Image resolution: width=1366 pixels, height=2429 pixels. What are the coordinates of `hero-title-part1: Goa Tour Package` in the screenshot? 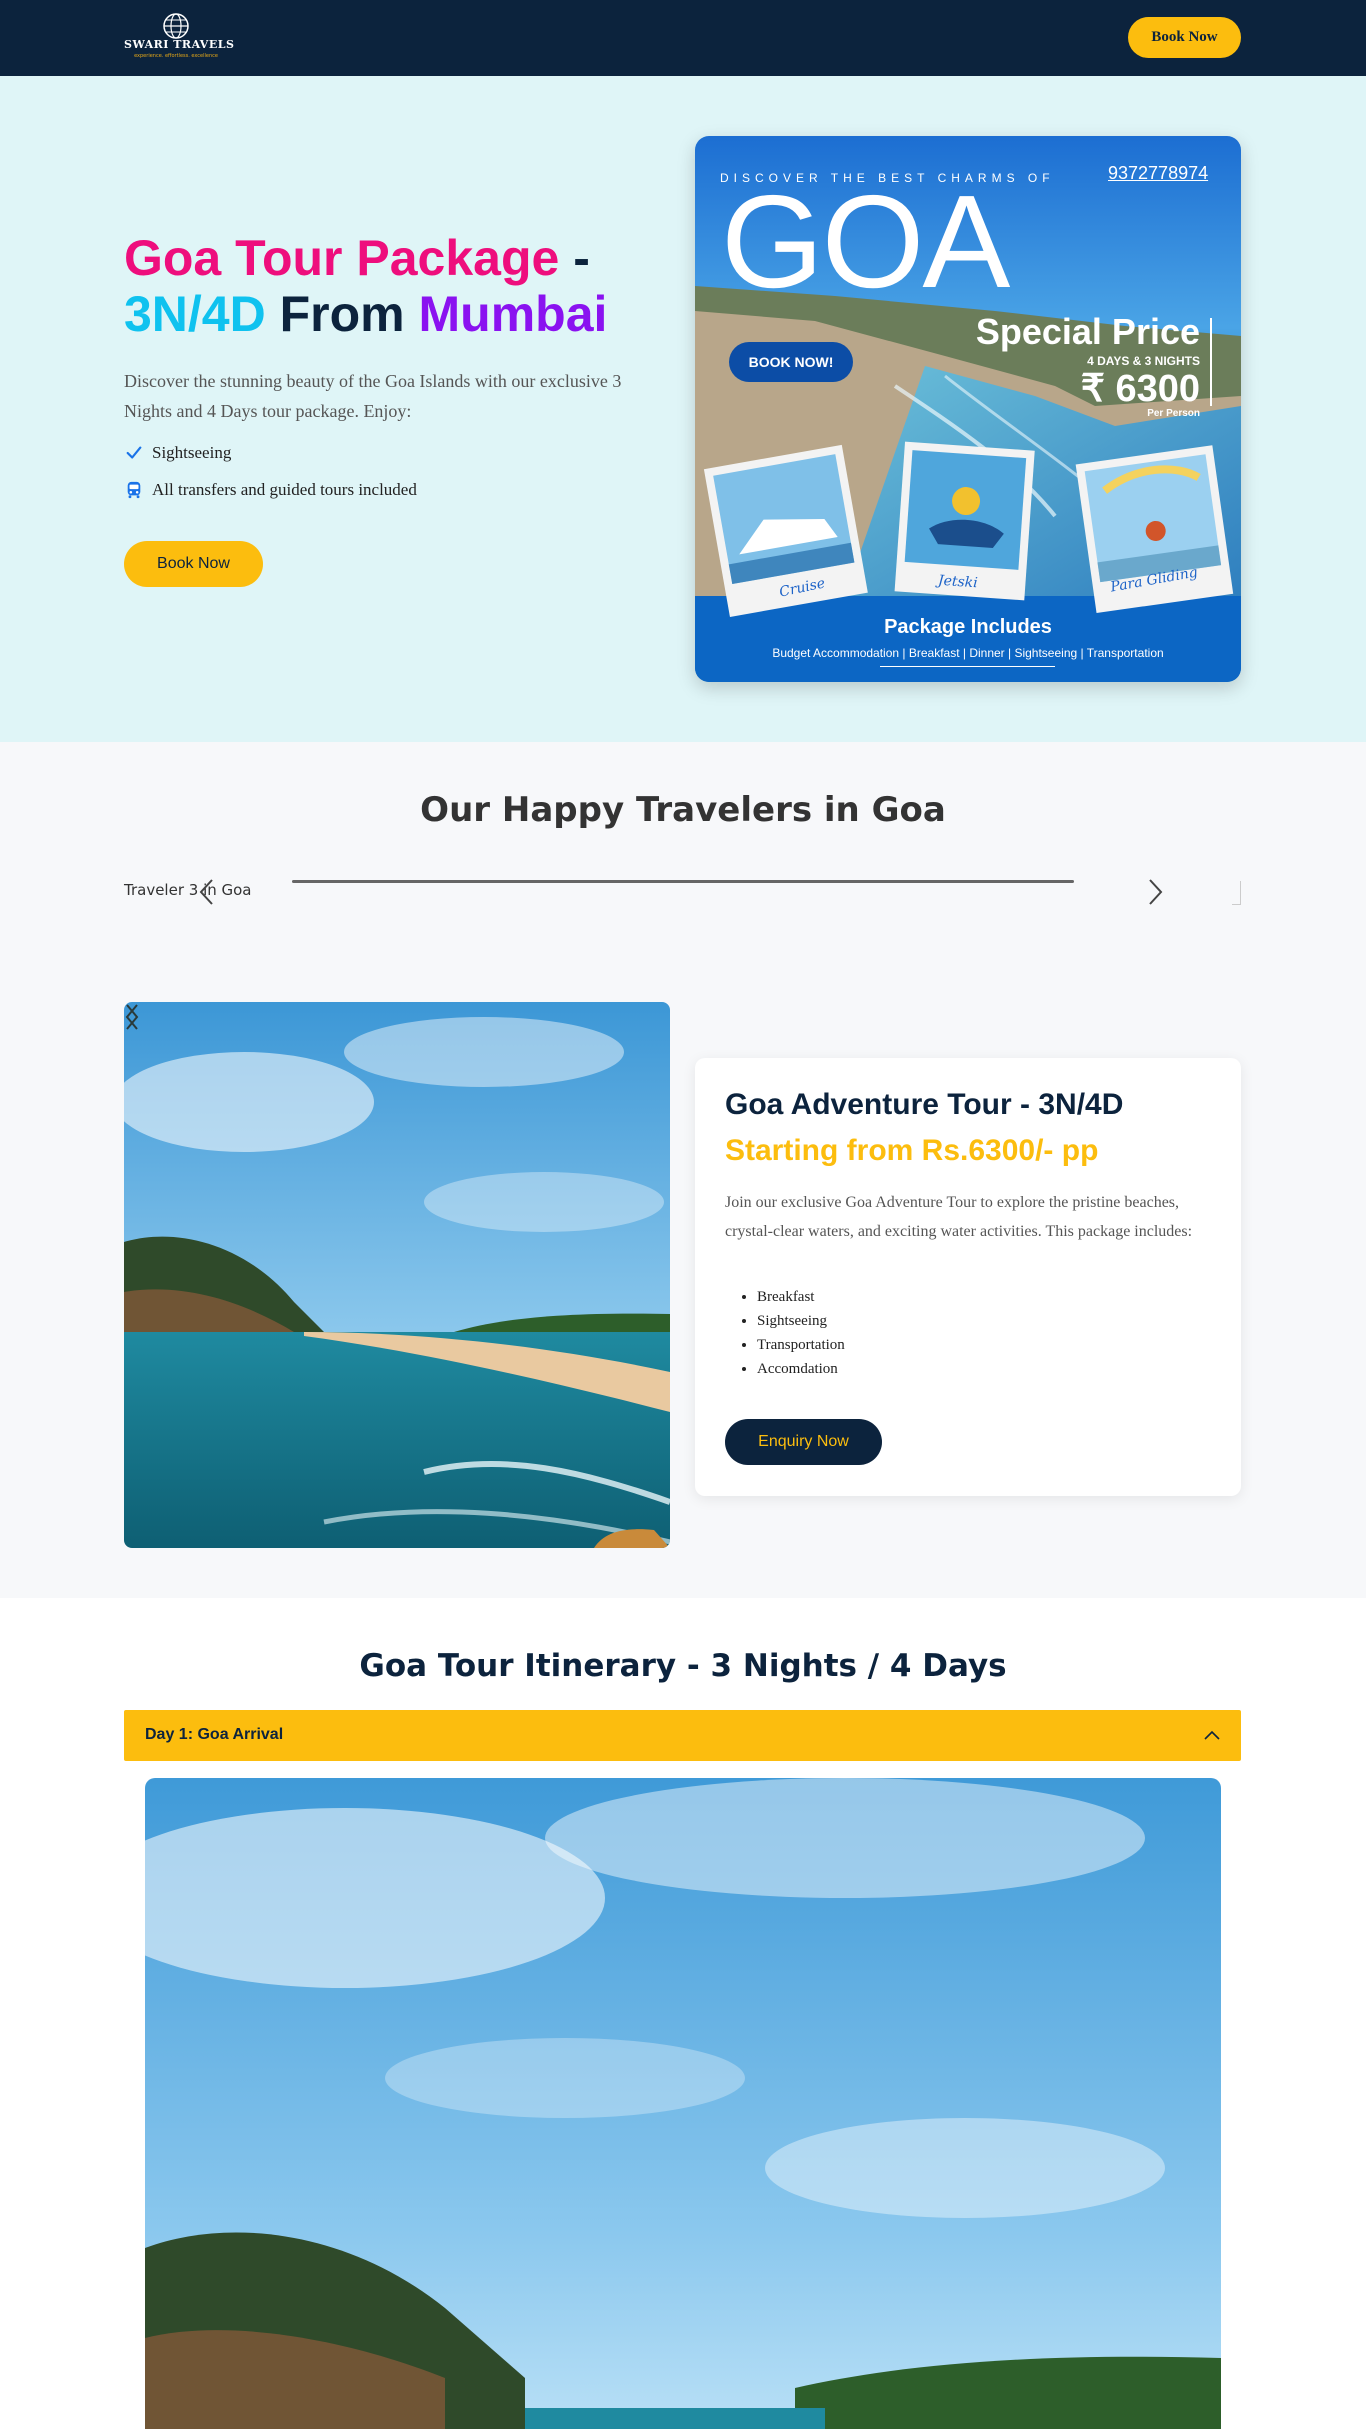 It's located at (342, 258).